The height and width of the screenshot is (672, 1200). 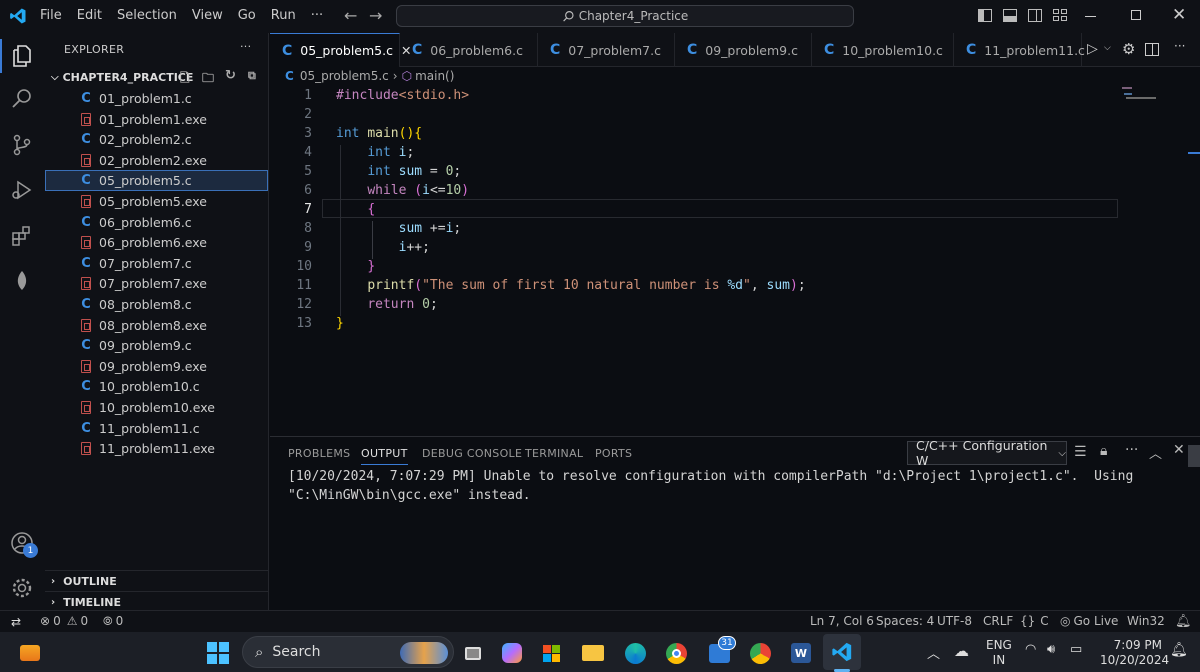 I want to click on go-live-button: ◎ Go Live, so click(x=1089, y=621).